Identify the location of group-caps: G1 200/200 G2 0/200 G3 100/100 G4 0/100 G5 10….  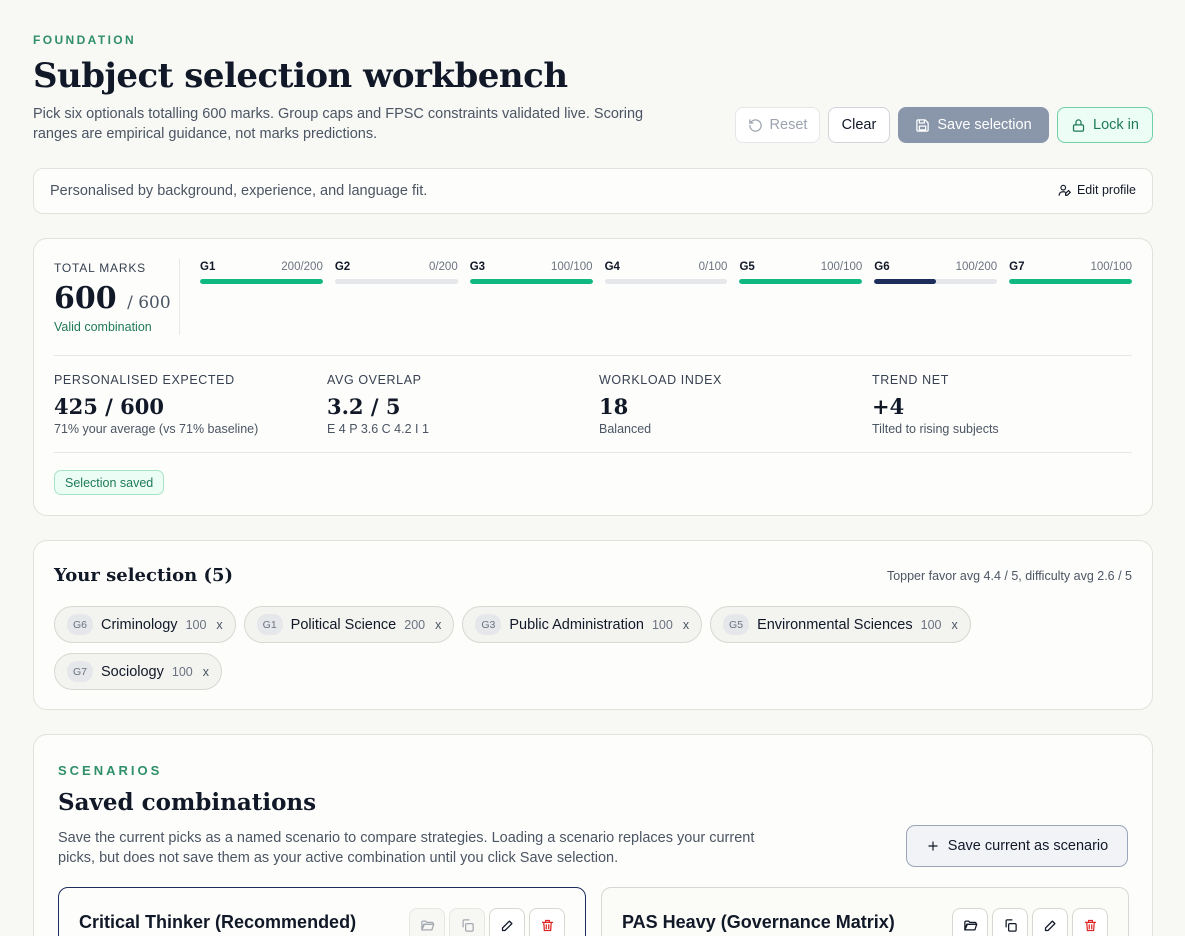
(666, 272).